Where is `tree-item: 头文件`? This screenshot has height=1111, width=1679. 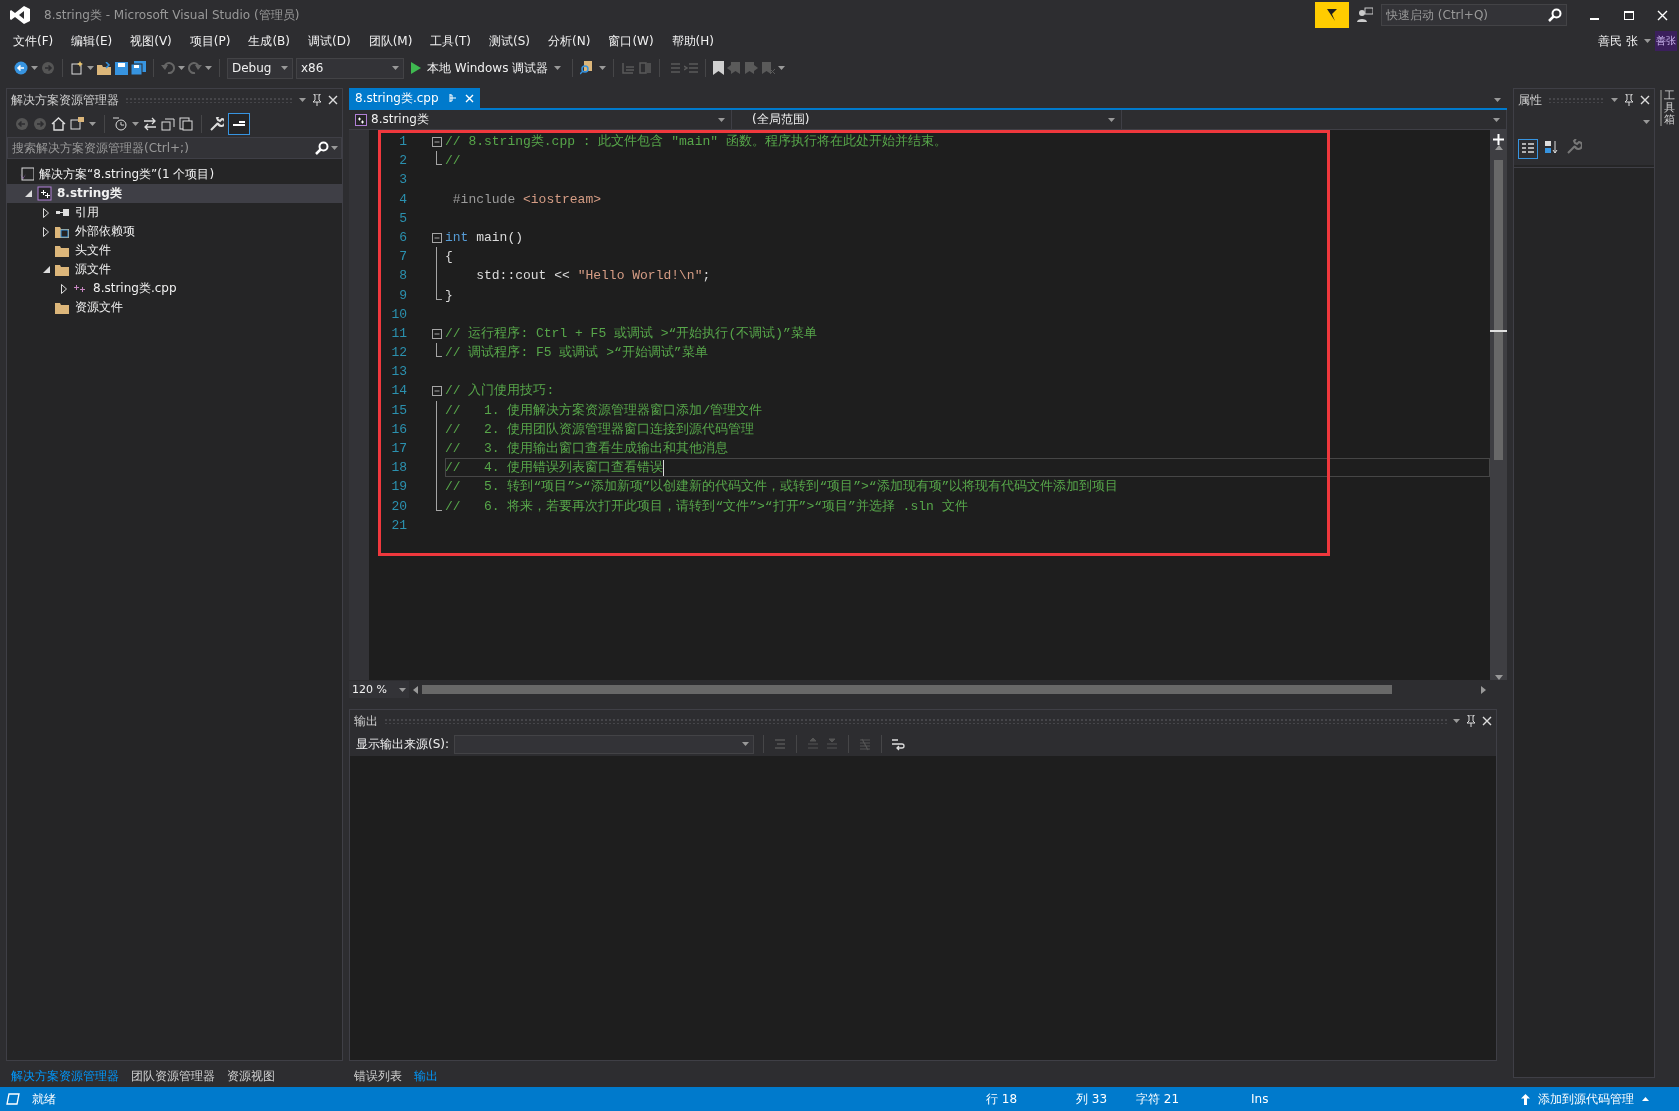 tree-item: 头文件 is located at coordinates (174, 250).